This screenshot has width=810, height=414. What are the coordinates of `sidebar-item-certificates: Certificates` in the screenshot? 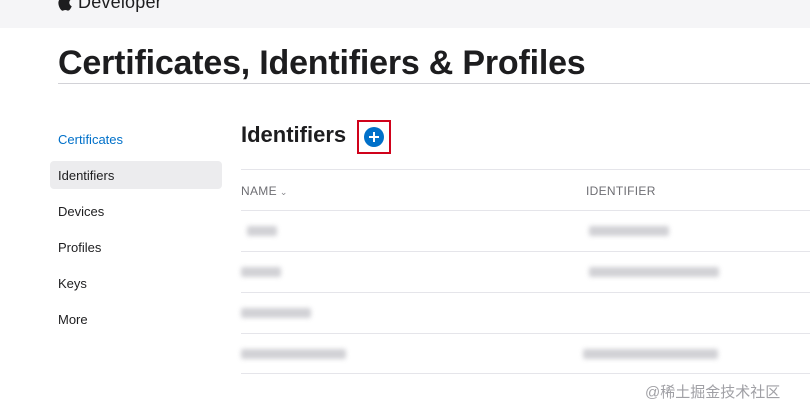 It's located at (136, 139).